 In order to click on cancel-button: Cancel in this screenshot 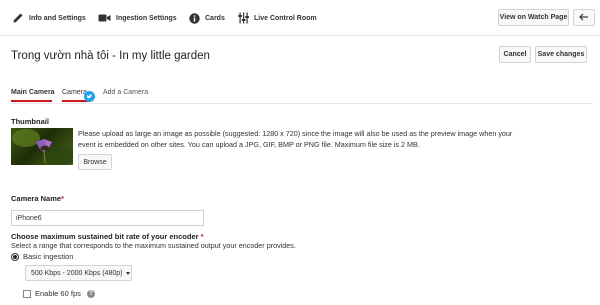, I will do `click(515, 54)`.